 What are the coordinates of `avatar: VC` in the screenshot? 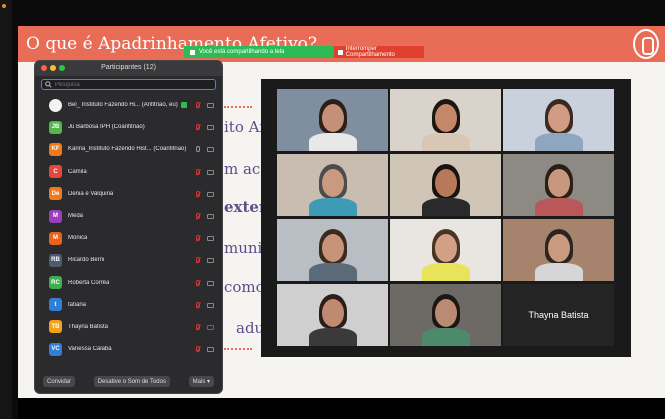 It's located at (55, 349).